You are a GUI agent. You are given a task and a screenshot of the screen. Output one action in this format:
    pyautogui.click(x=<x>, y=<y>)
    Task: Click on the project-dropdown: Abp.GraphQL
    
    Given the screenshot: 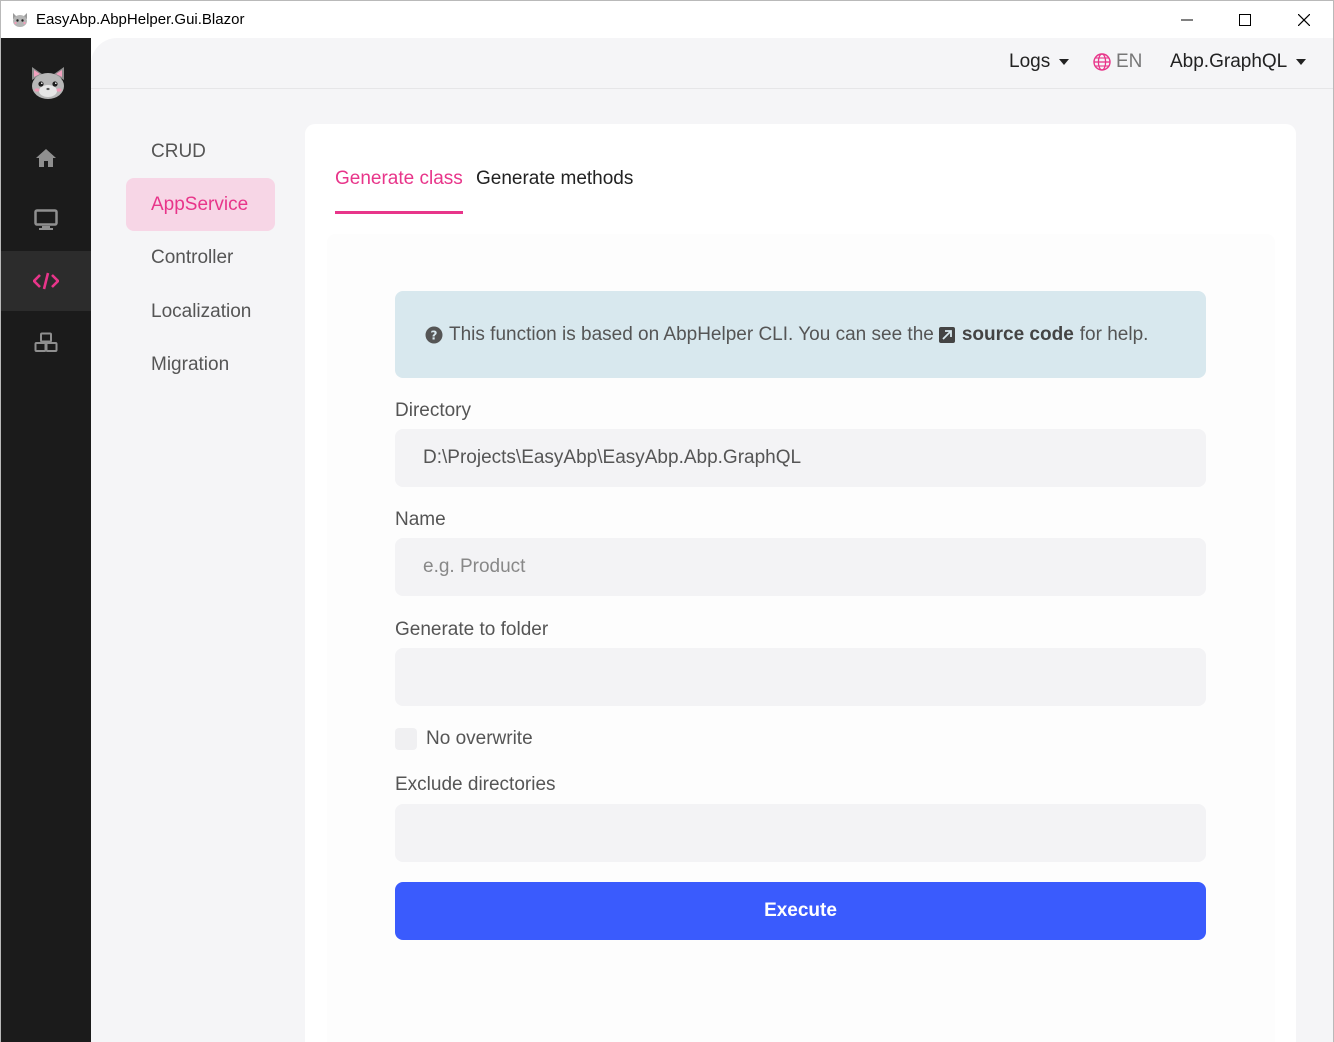 What is the action you would take?
    pyautogui.click(x=1238, y=62)
    